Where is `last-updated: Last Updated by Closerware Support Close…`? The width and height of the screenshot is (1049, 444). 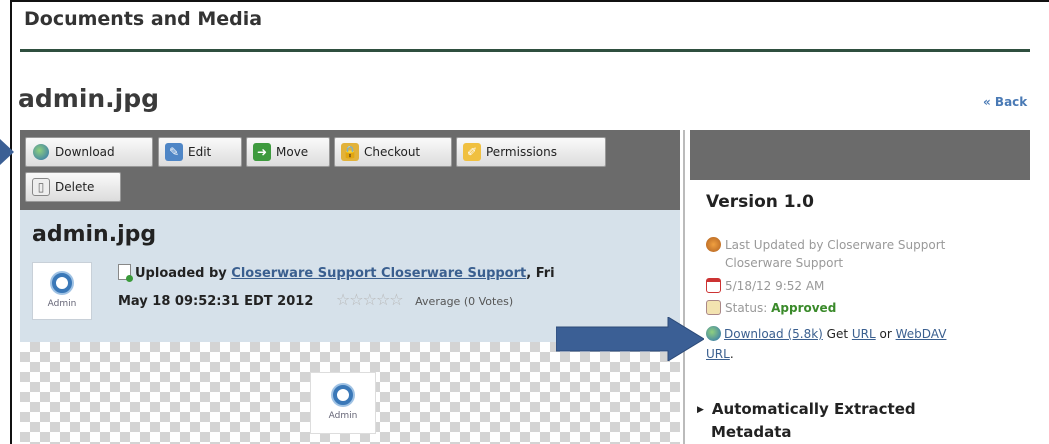 last-updated: Last Updated by Closerware Support Close… is located at coordinates (825, 254).